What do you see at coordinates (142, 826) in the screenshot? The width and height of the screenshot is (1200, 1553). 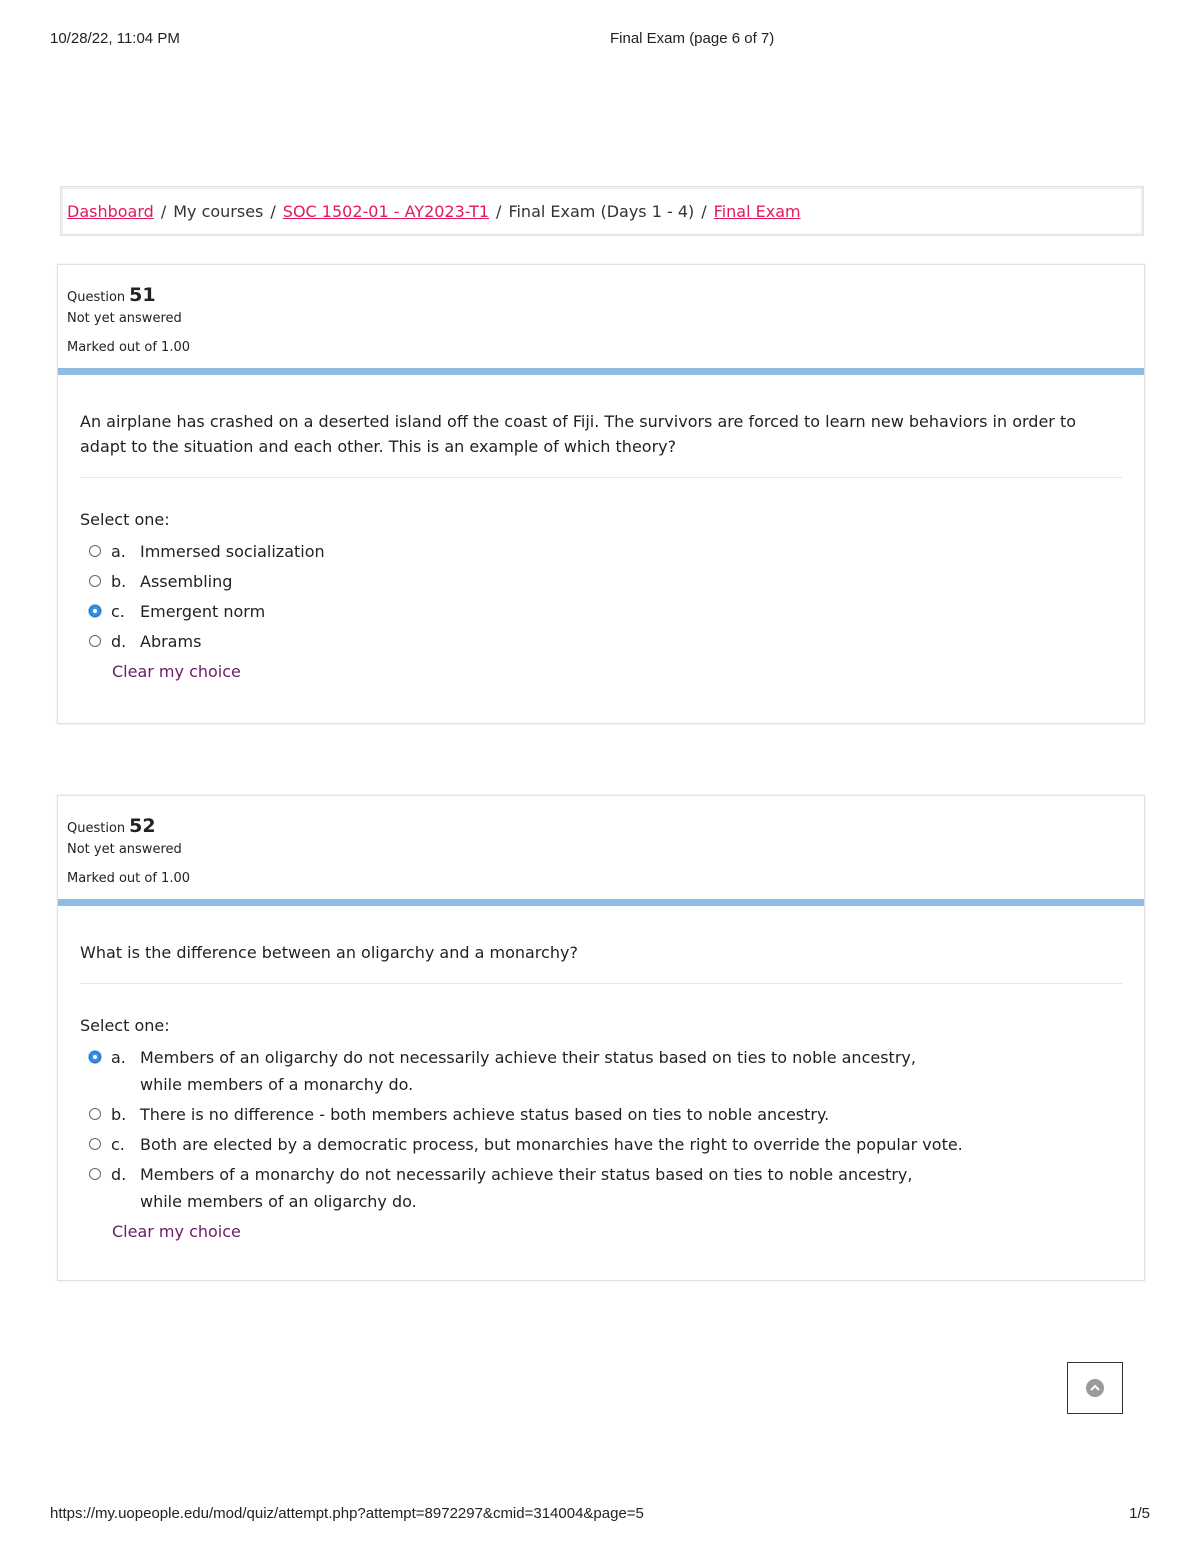 I see `question-number: 52` at bounding box center [142, 826].